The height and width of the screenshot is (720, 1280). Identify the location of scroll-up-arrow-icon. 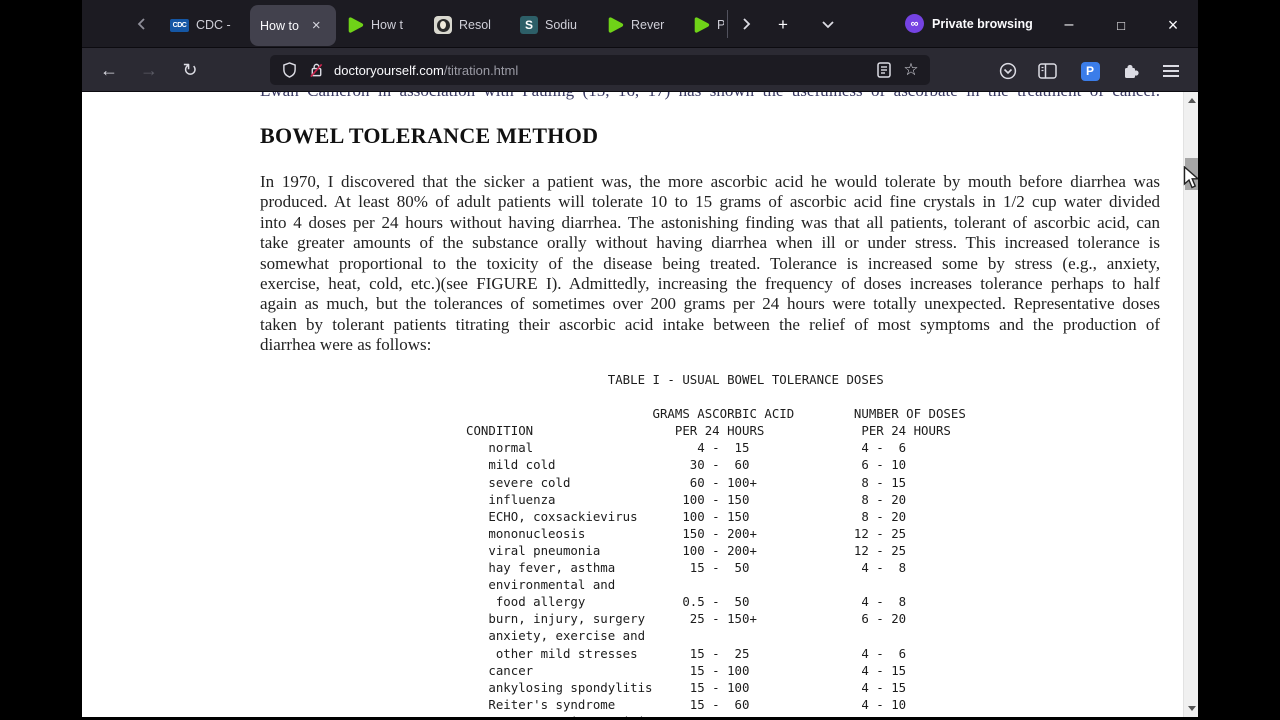
(1191, 100).